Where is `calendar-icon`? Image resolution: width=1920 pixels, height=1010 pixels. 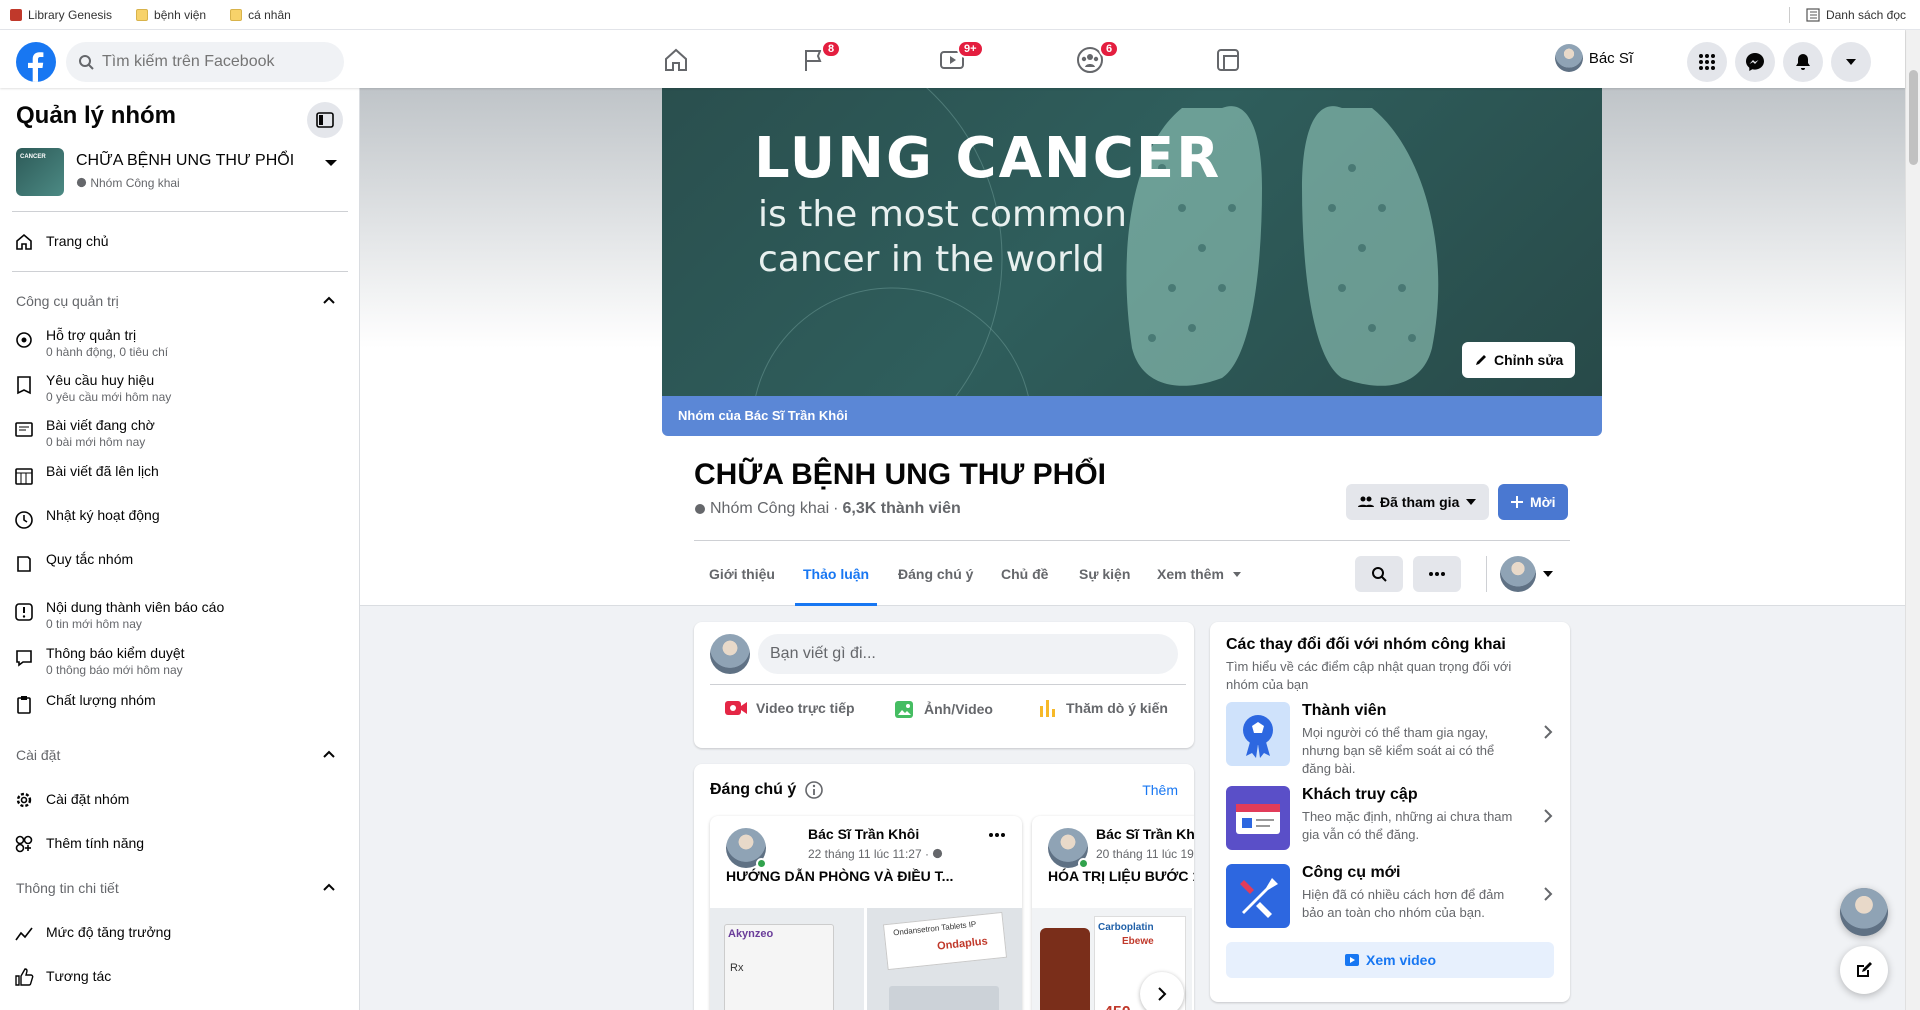
calendar-icon is located at coordinates (24, 476).